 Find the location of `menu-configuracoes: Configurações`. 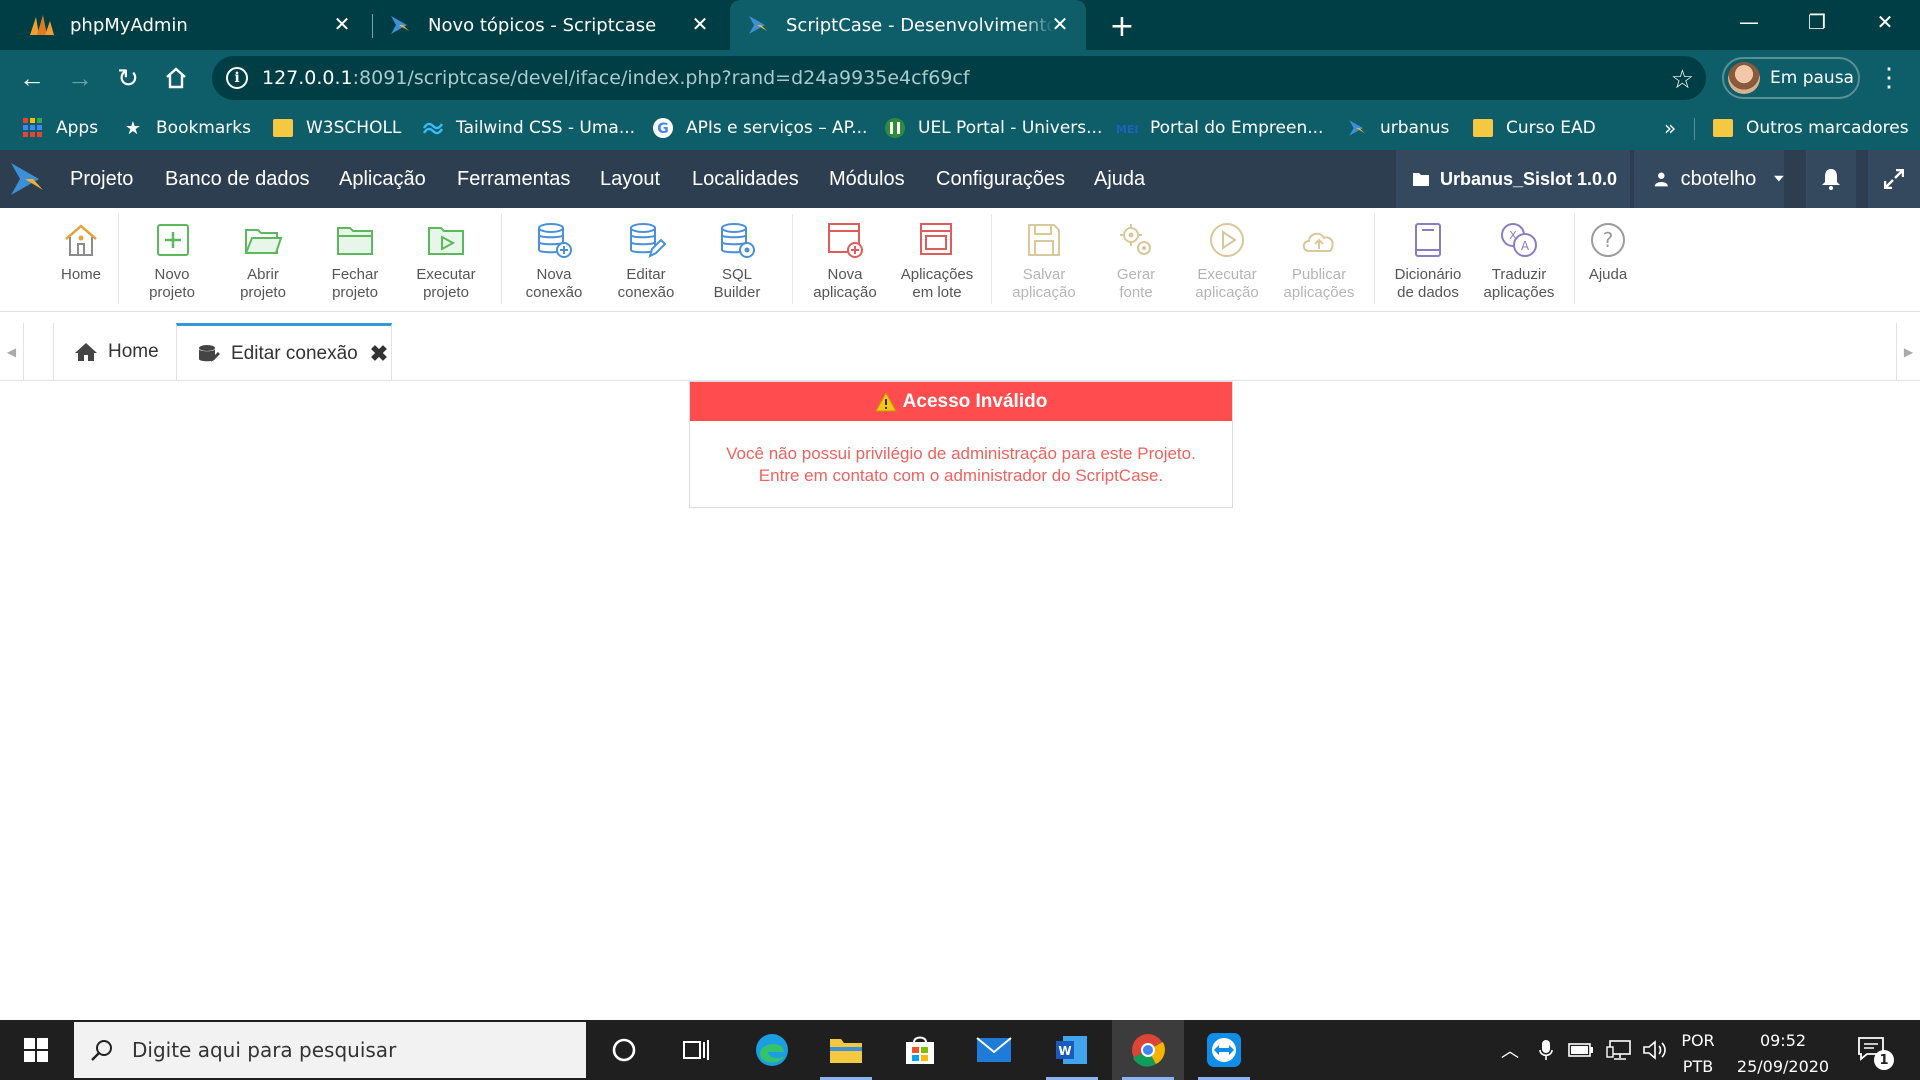

menu-configuracoes: Configurações is located at coordinates (1000, 179).